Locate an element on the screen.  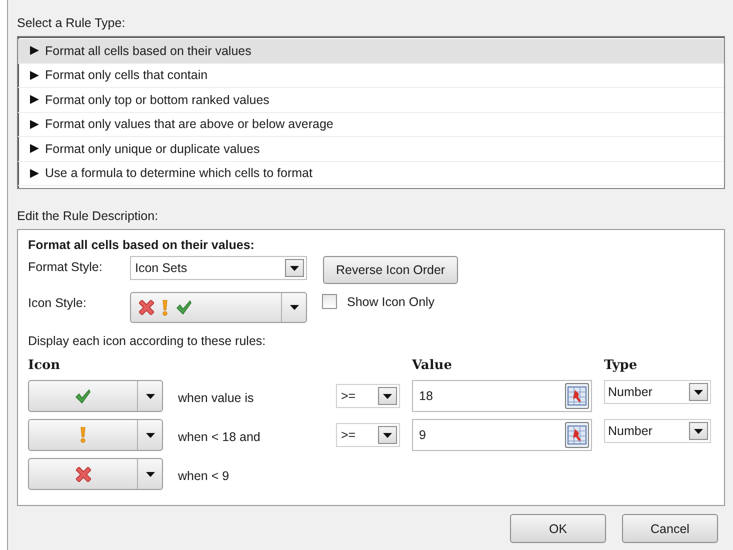
section-label: Select a Rule Type: is located at coordinates (71, 23).